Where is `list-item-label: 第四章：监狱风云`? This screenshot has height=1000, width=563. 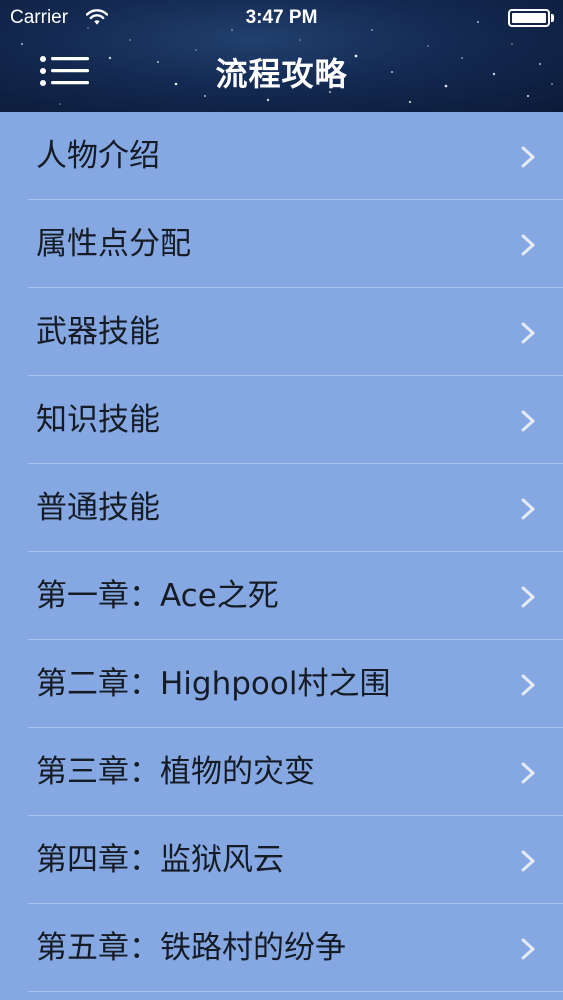
list-item-label: 第四章：监狱风云 is located at coordinates (160, 860).